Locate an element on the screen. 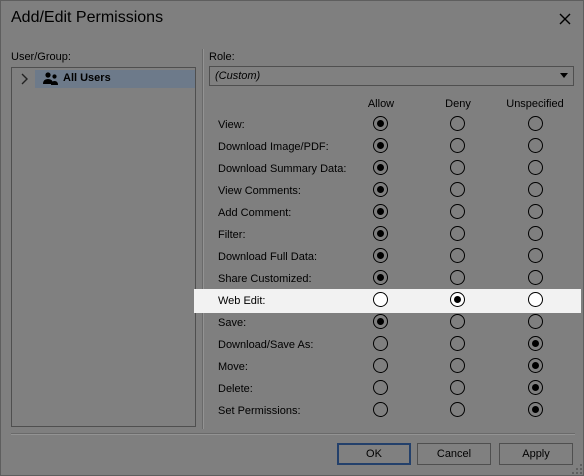 This screenshot has width=584, height=476. radio-view-comments-unspecified is located at coordinates (535, 189).